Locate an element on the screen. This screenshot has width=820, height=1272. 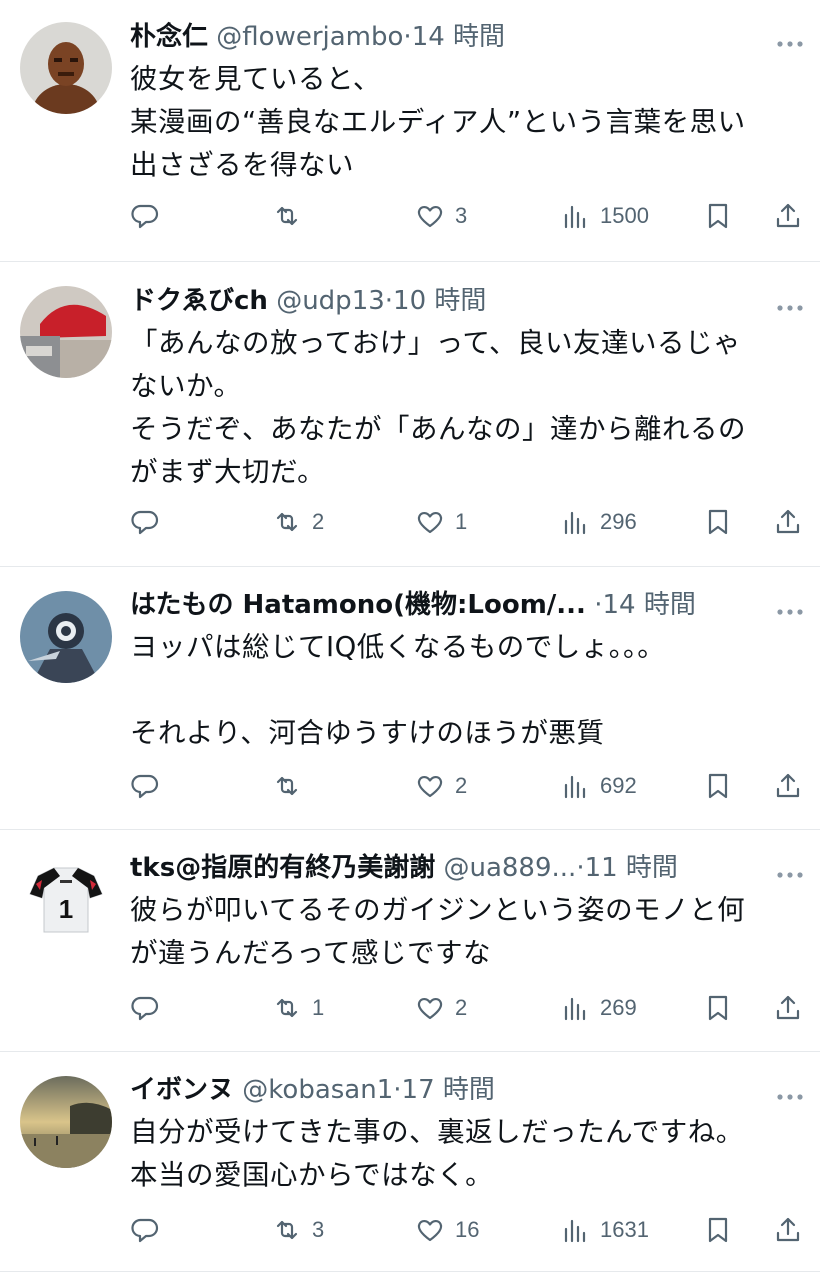
user-handle: @udp13 is located at coordinates (330, 301).